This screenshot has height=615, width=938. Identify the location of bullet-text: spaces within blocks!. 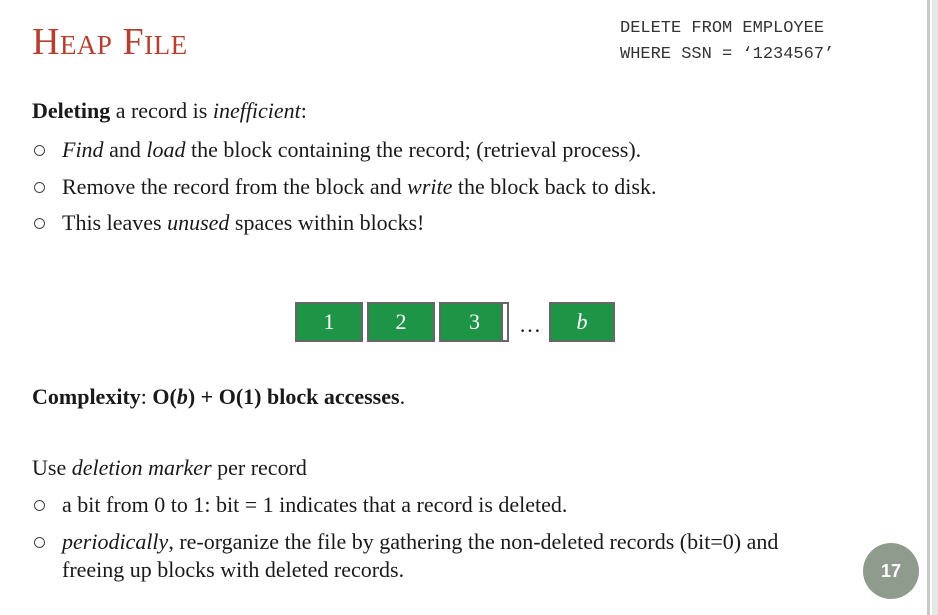
(327, 222).